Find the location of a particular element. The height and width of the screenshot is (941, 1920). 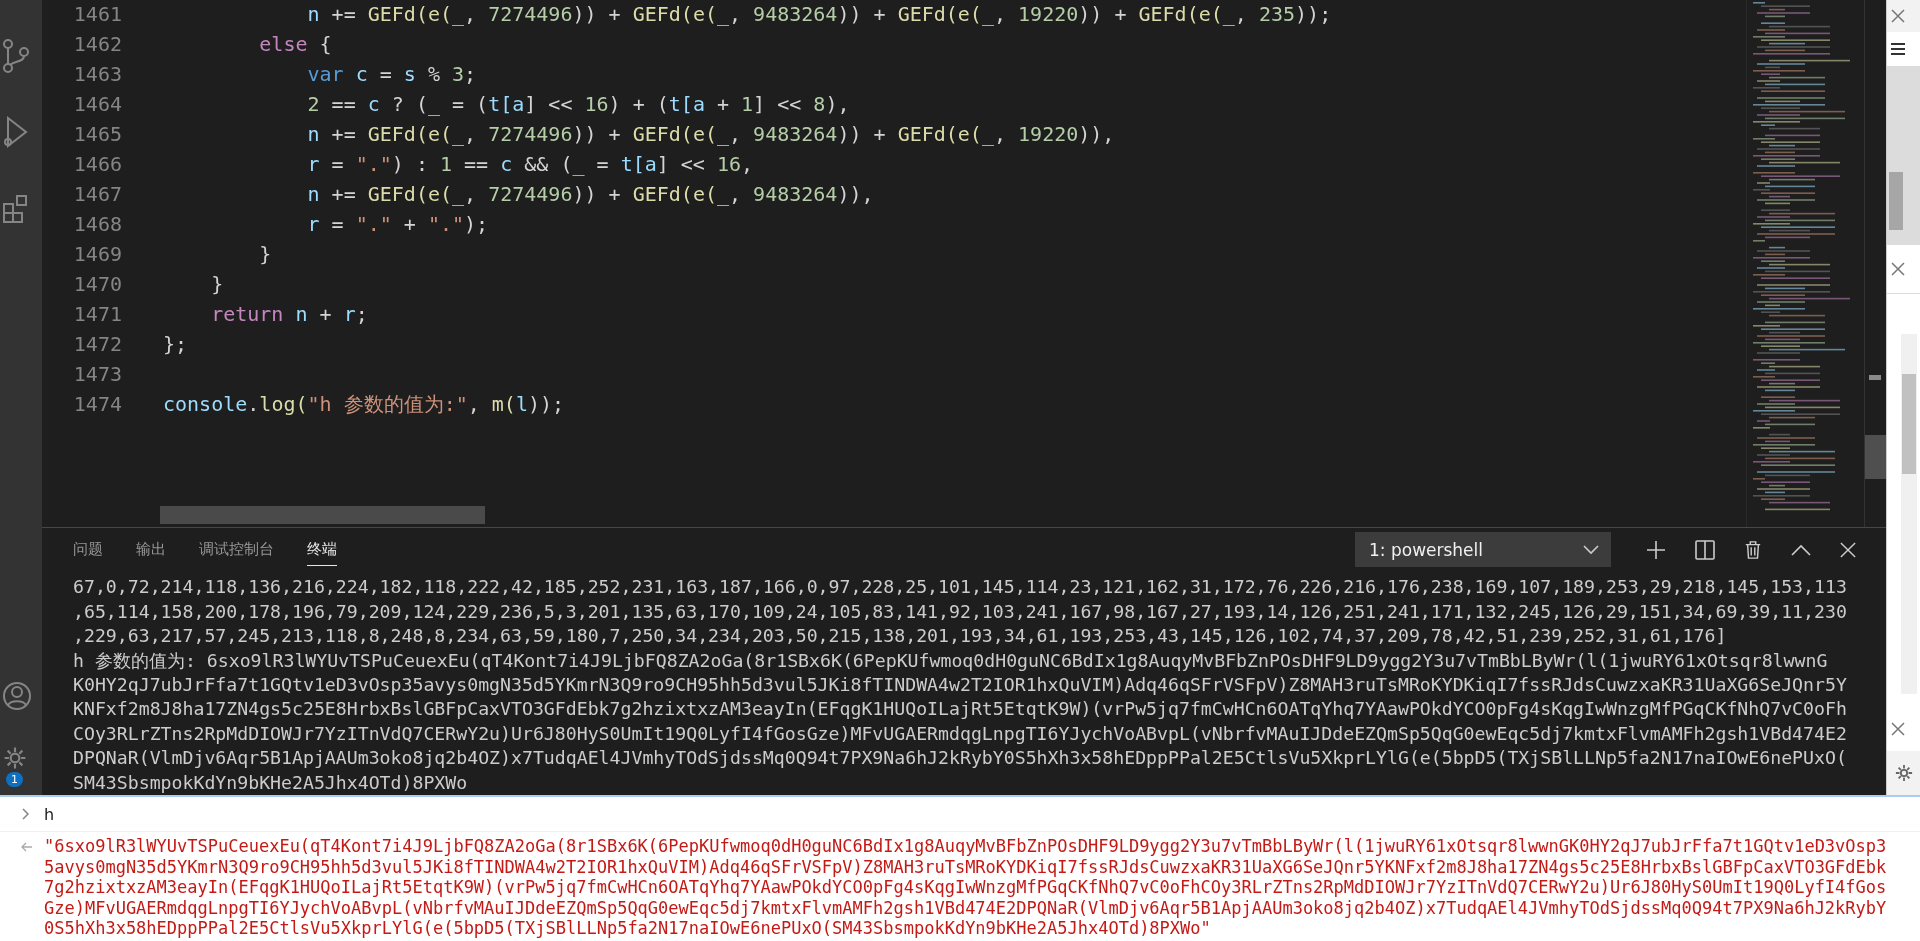

chevron-up-icon is located at coordinates (1801, 549).